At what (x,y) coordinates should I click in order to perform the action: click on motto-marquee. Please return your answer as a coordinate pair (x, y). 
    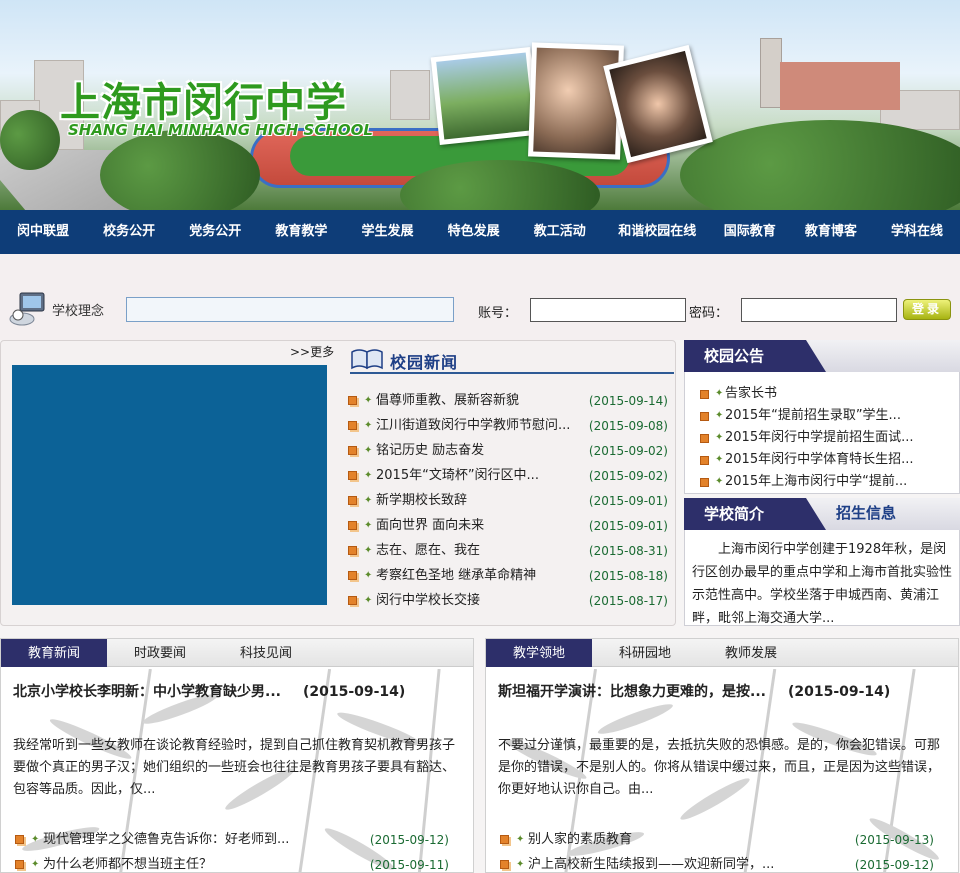
    Looking at the image, I should click on (290, 309).